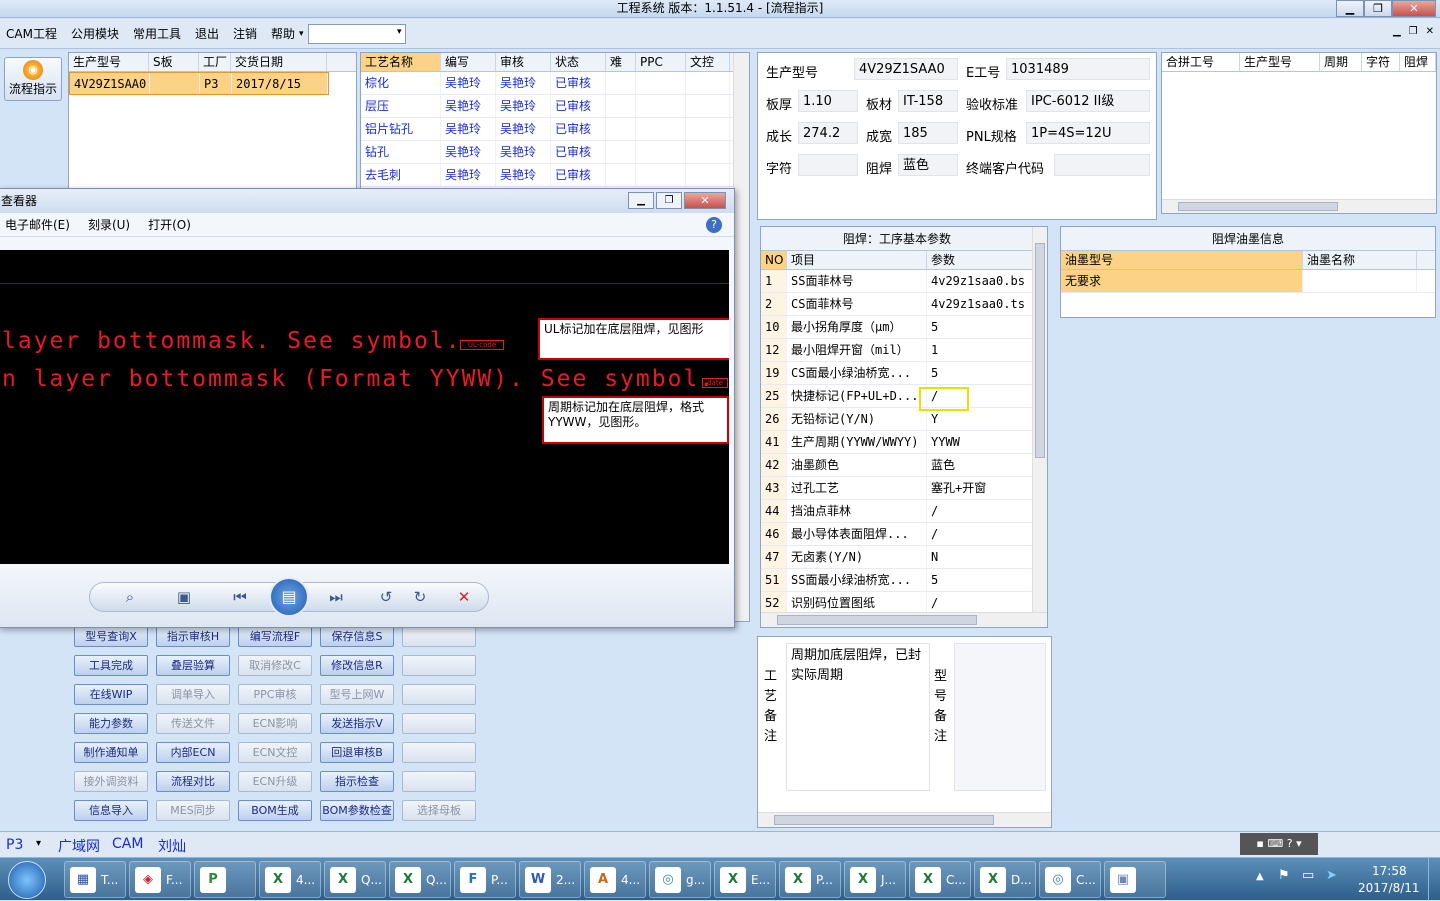  I want to click on action-button-2-0: 在线WIP, so click(111, 694).